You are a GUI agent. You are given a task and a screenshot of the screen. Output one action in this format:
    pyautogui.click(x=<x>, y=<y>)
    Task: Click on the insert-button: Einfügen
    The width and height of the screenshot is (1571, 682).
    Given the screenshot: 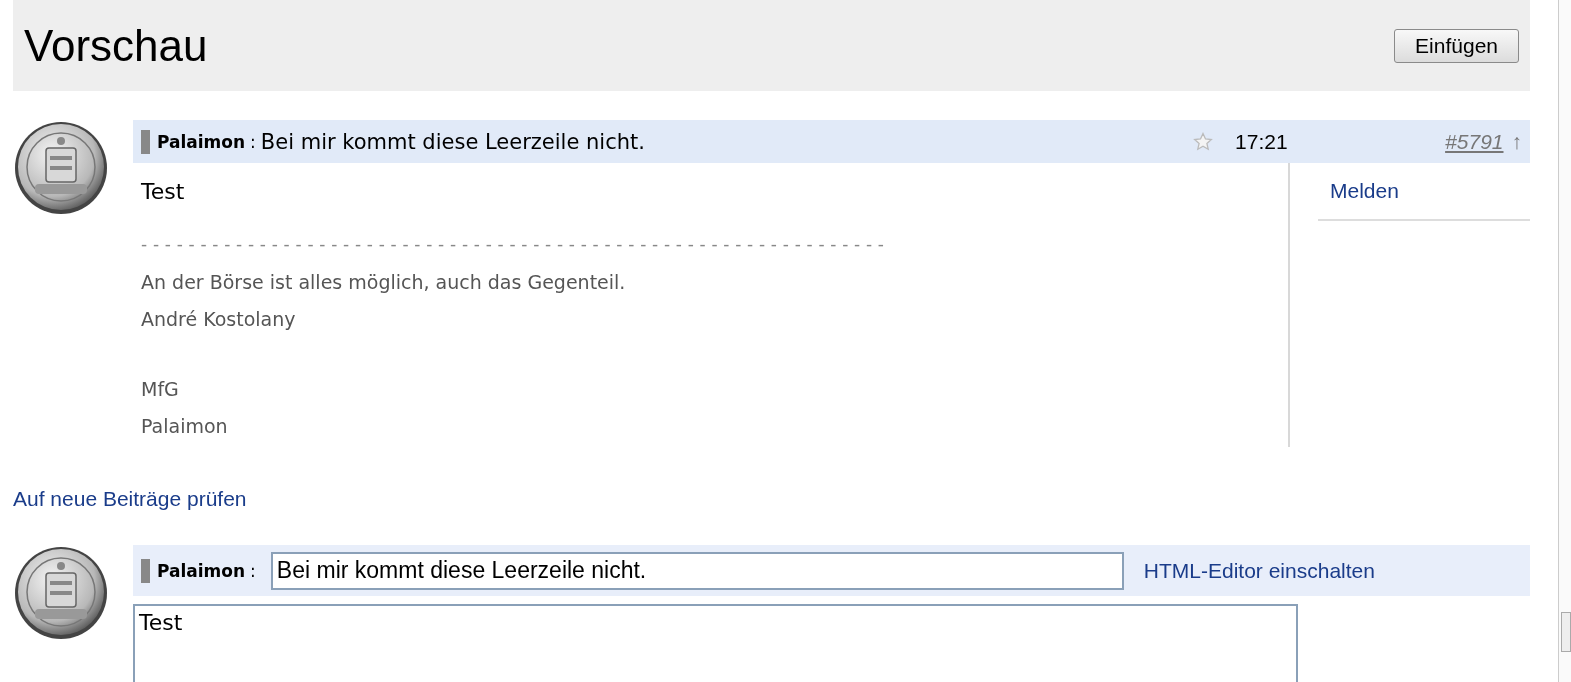 What is the action you would take?
    pyautogui.click(x=1456, y=45)
    